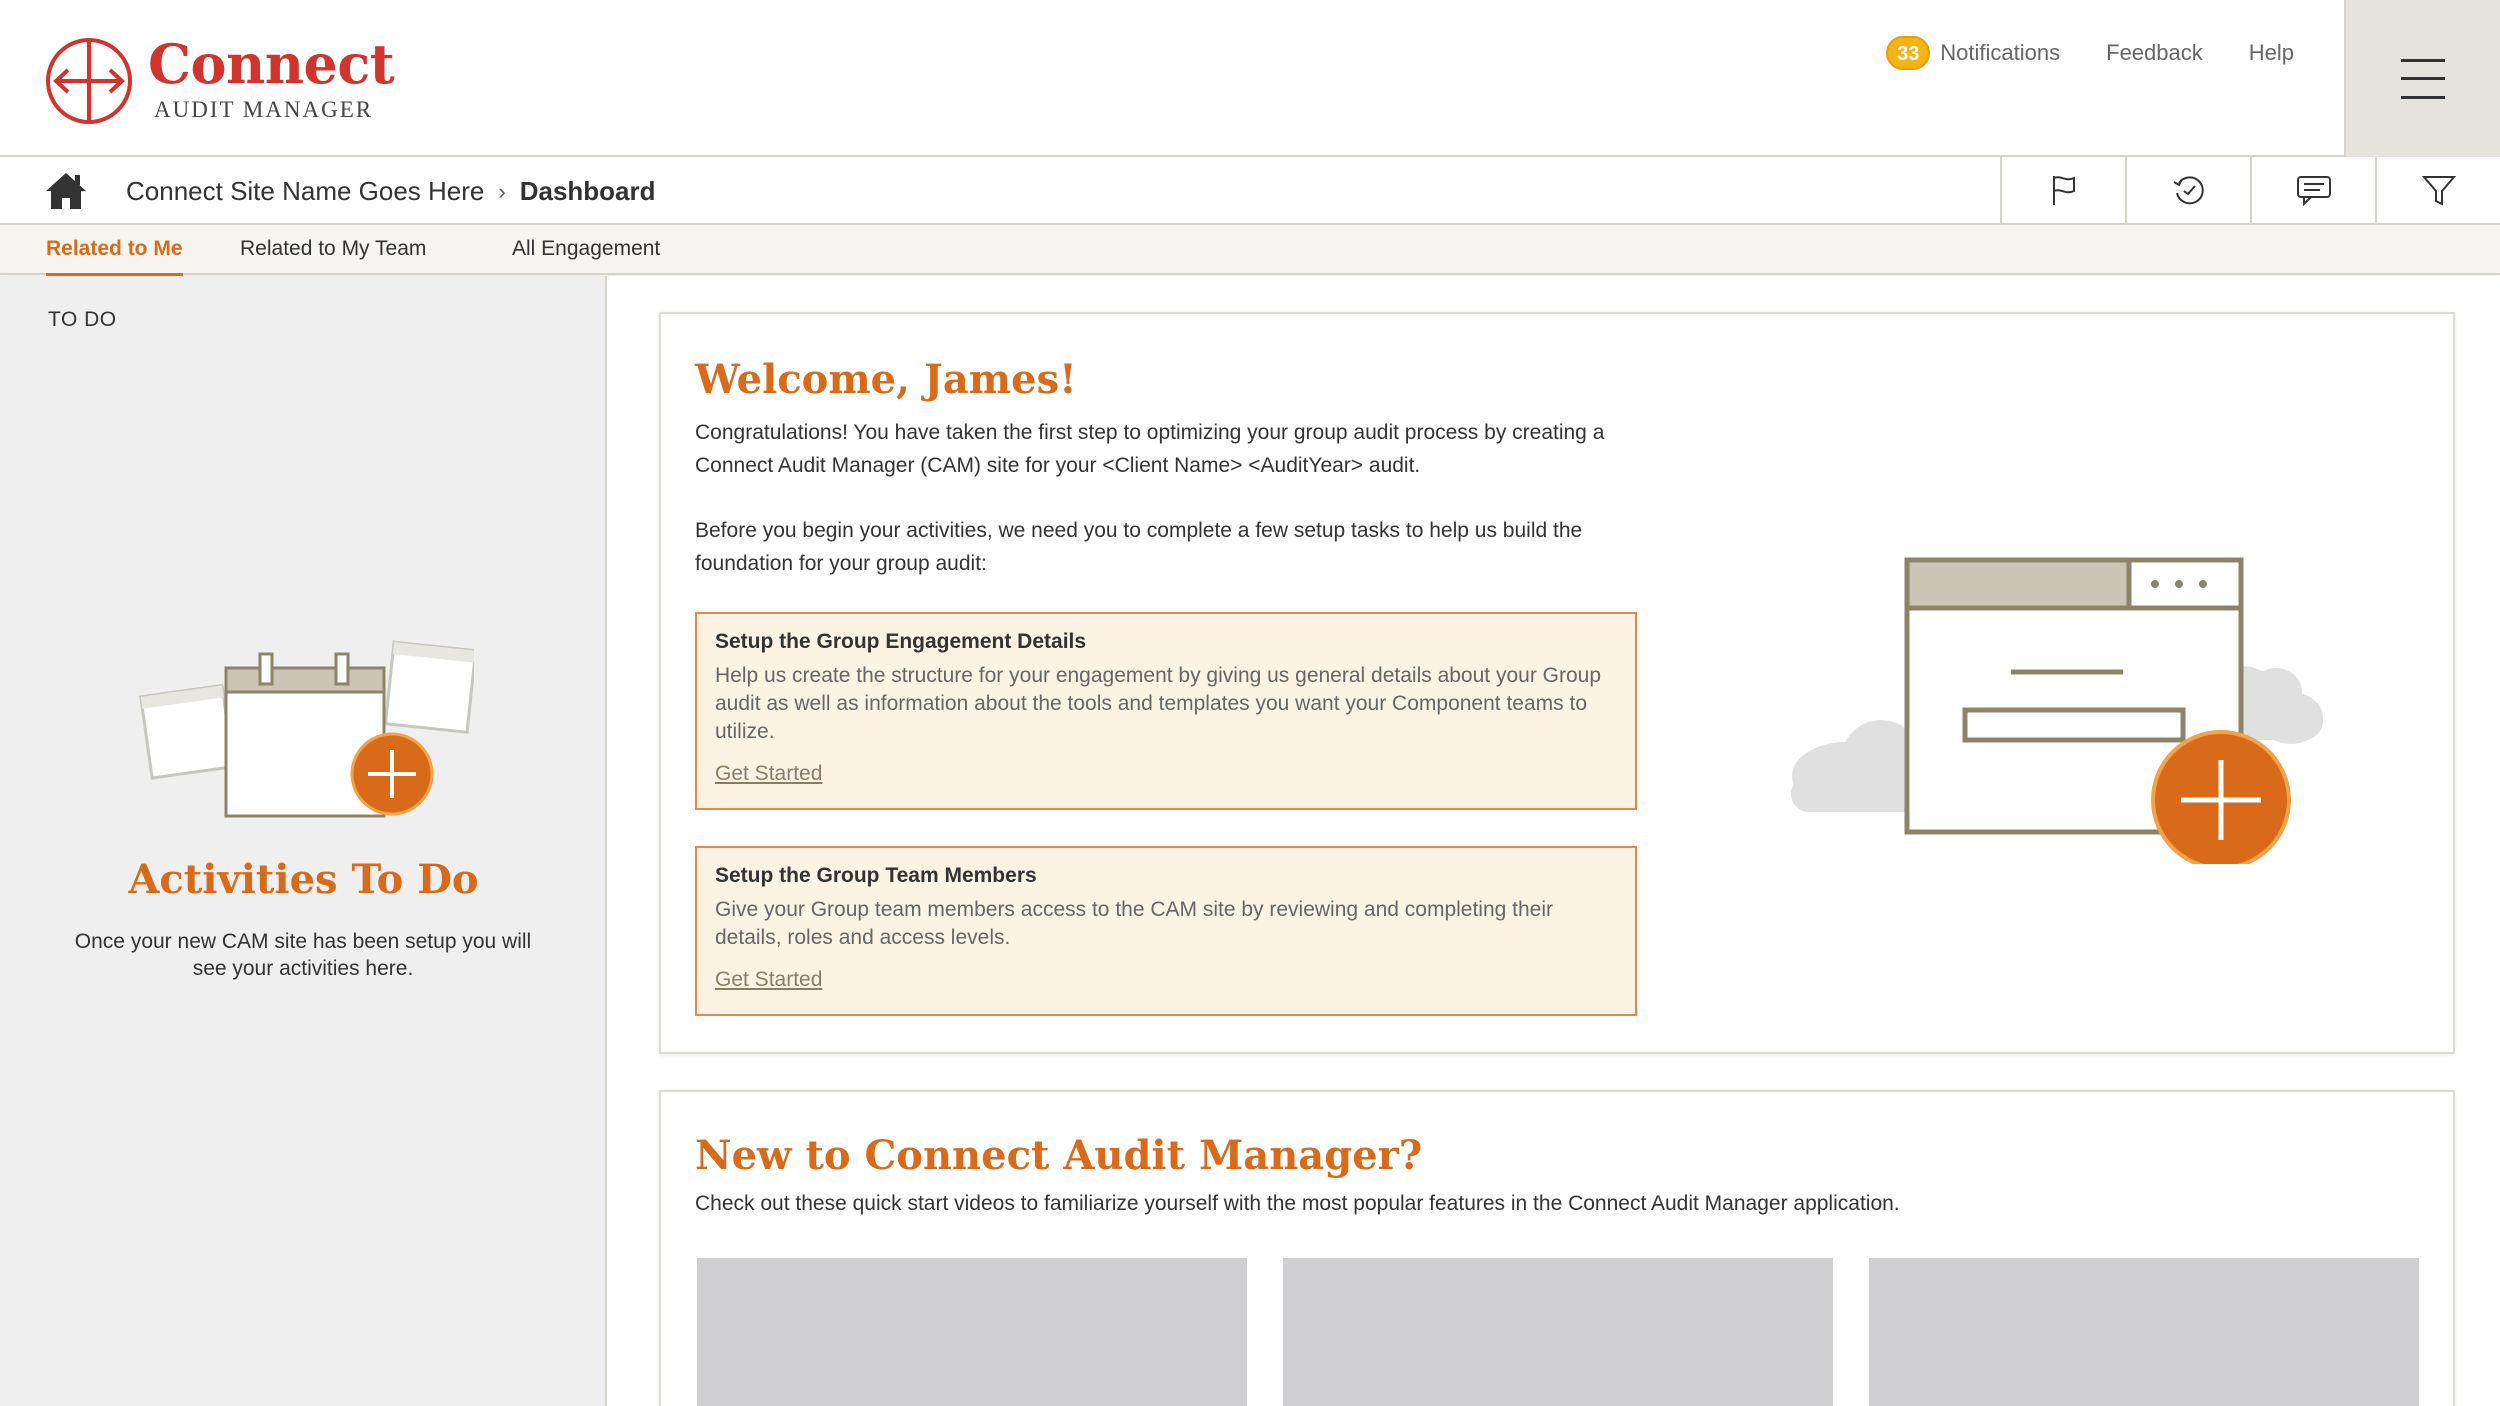 The image size is (2500, 1406). I want to click on notifications-link: Notifications, so click(2000, 53).